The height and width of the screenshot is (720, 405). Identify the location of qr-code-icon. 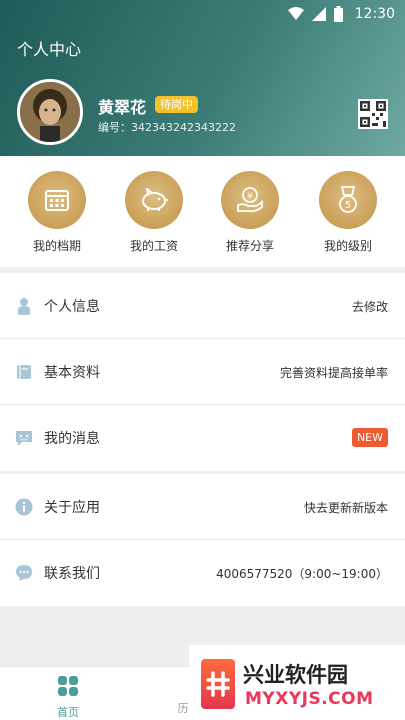
(373, 114).